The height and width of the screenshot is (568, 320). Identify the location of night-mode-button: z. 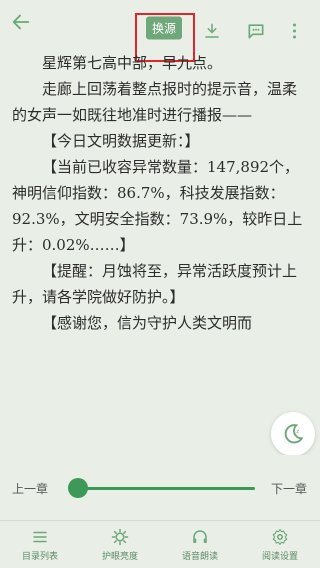
(293, 434).